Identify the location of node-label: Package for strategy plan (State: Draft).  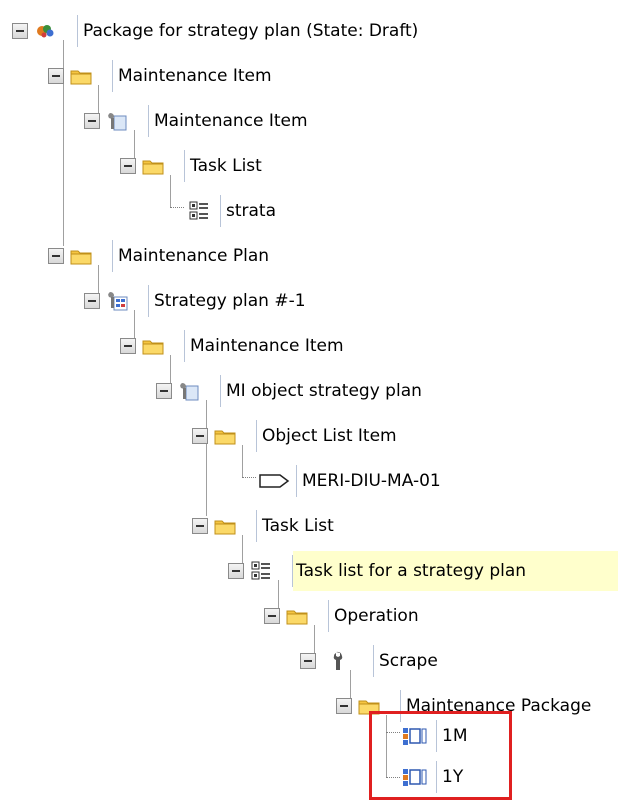
(251, 31).